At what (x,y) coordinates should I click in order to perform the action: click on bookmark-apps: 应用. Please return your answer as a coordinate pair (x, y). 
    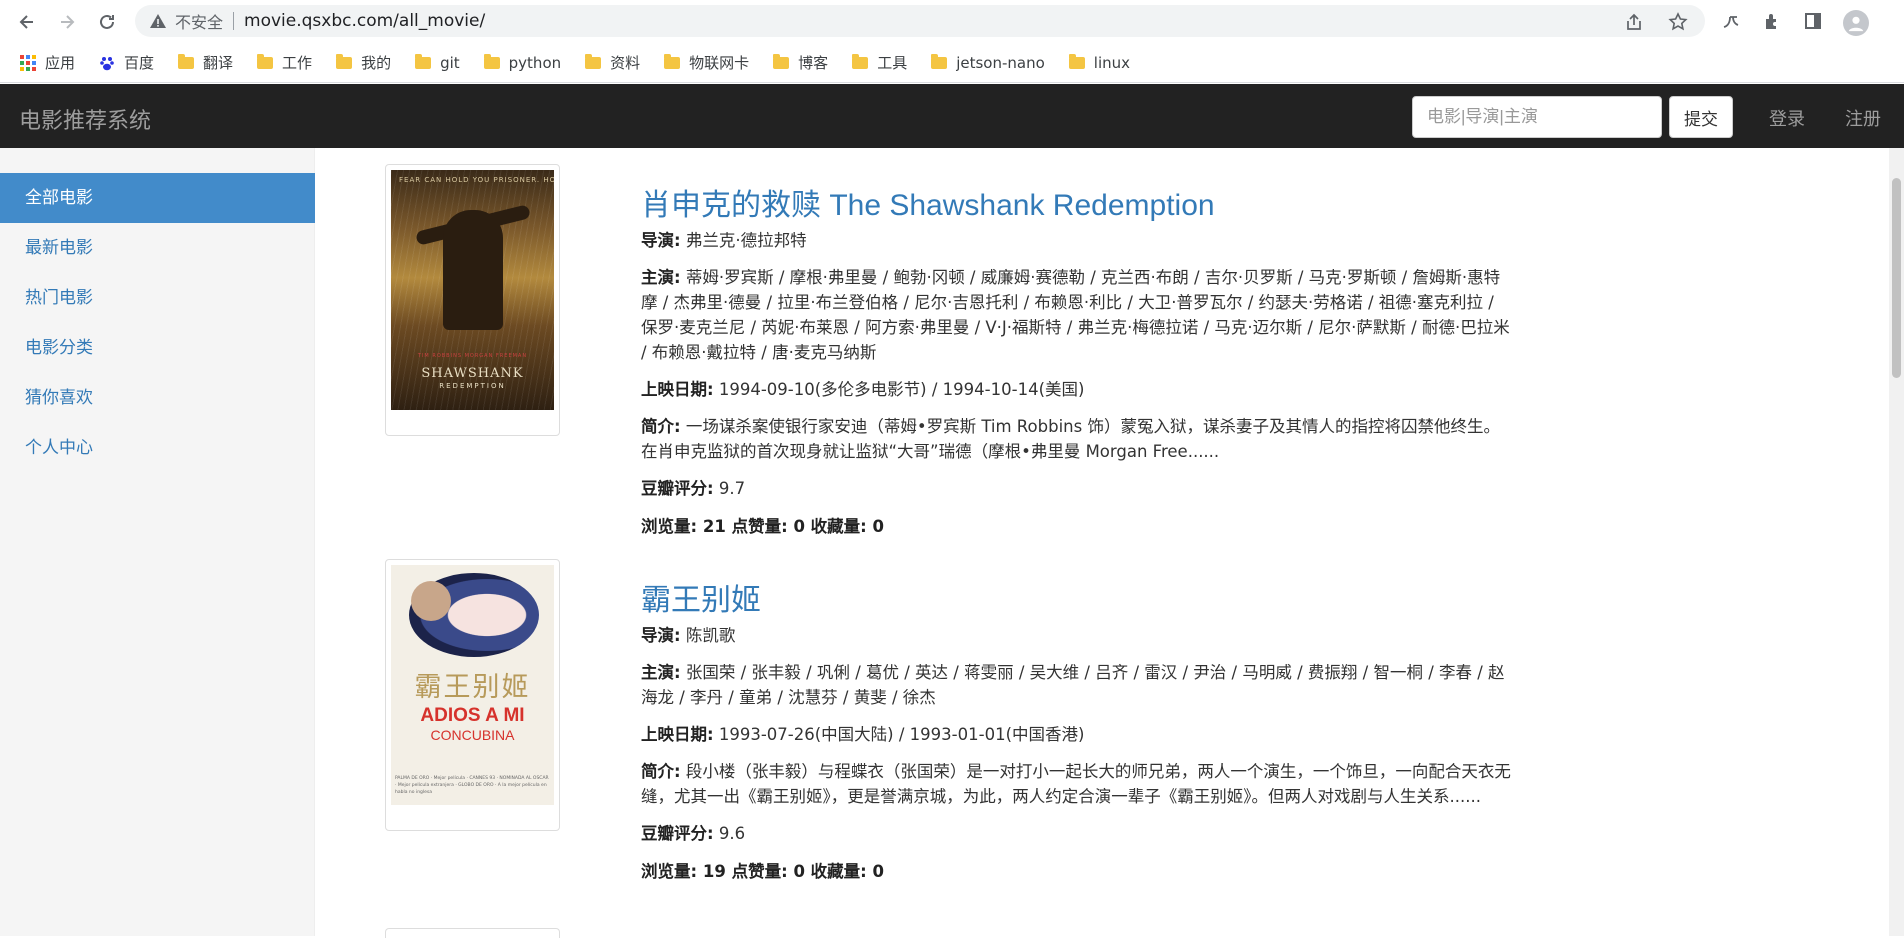
    Looking at the image, I should click on (47, 62).